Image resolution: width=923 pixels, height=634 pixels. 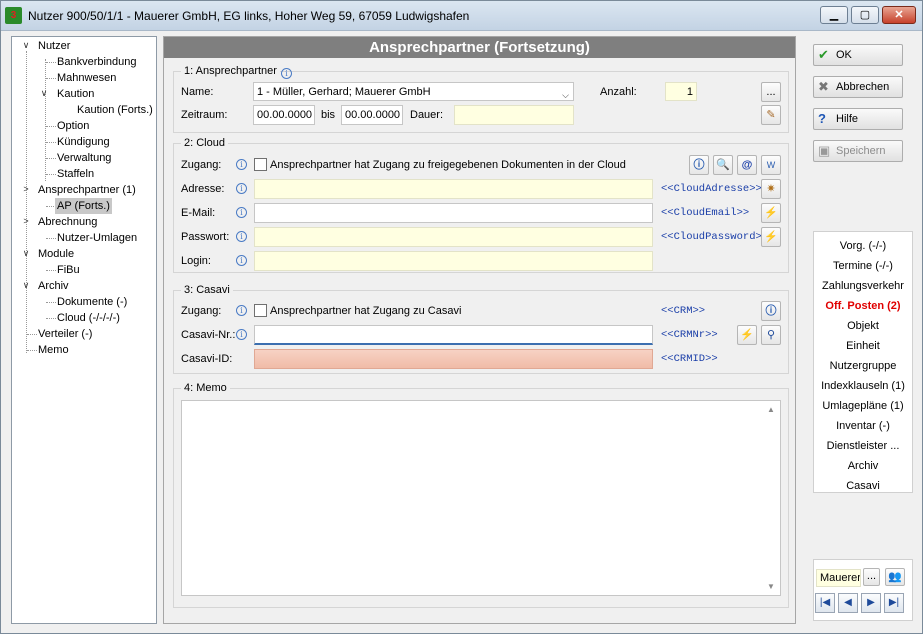 What do you see at coordinates (863, 346) in the screenshot?
I see `related-item-einheit: Einheit` at bounding box center [863, 346].